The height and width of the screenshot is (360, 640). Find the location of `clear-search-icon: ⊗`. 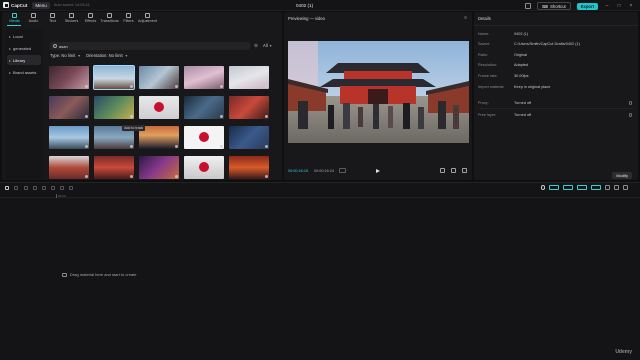

clear-search-icon: ⊗ is located at coordinates (256, 46).